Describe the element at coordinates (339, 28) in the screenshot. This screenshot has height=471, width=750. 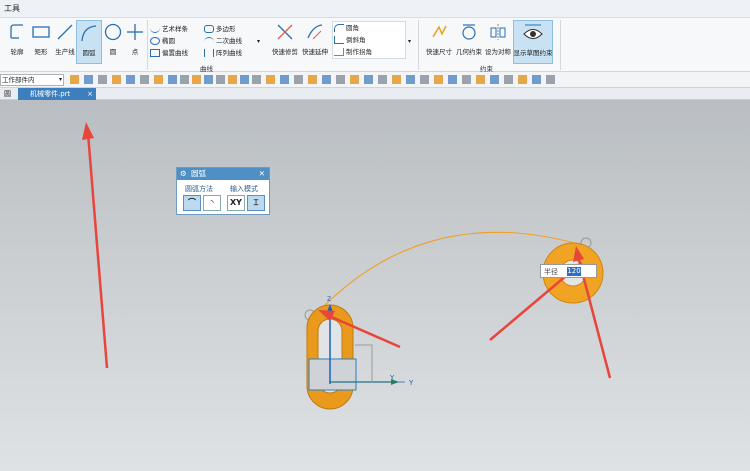
I see `fillet-icon` at that location.